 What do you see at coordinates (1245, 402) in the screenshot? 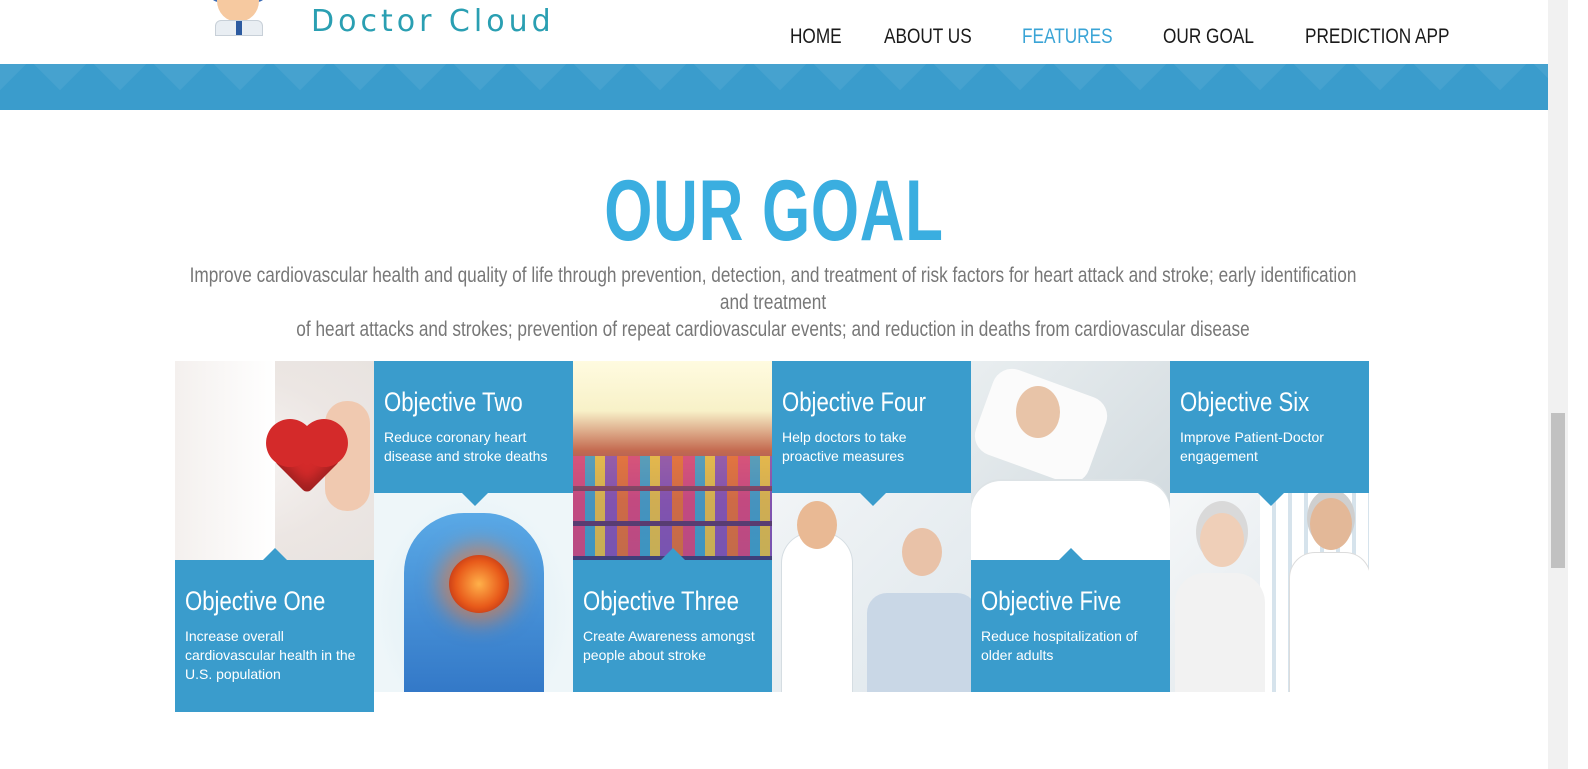
I see `objective-title: Objective Six` at bounding box center [1245, 402].